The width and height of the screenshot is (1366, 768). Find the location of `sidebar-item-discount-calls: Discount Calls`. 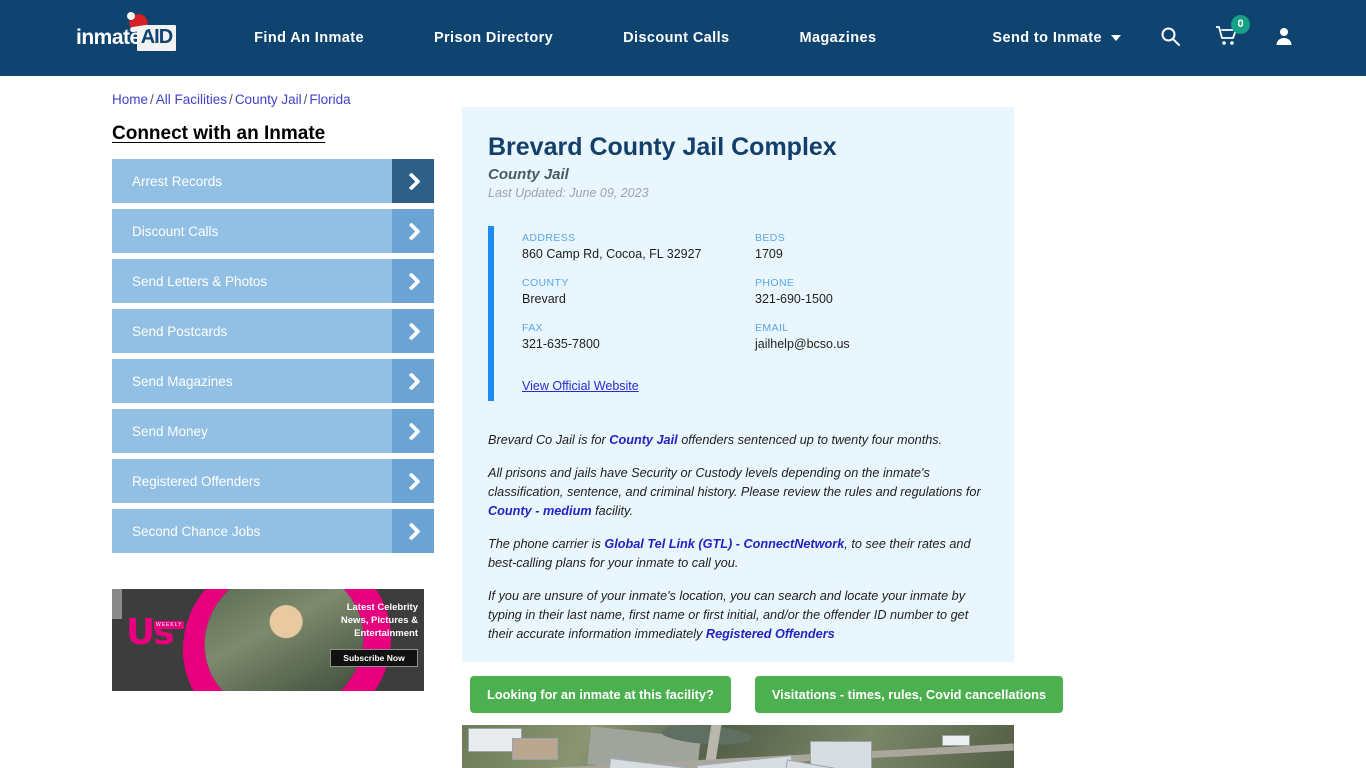

sidebar-item-discount-calls: Discount Calls is located at coordinates (273, 231).